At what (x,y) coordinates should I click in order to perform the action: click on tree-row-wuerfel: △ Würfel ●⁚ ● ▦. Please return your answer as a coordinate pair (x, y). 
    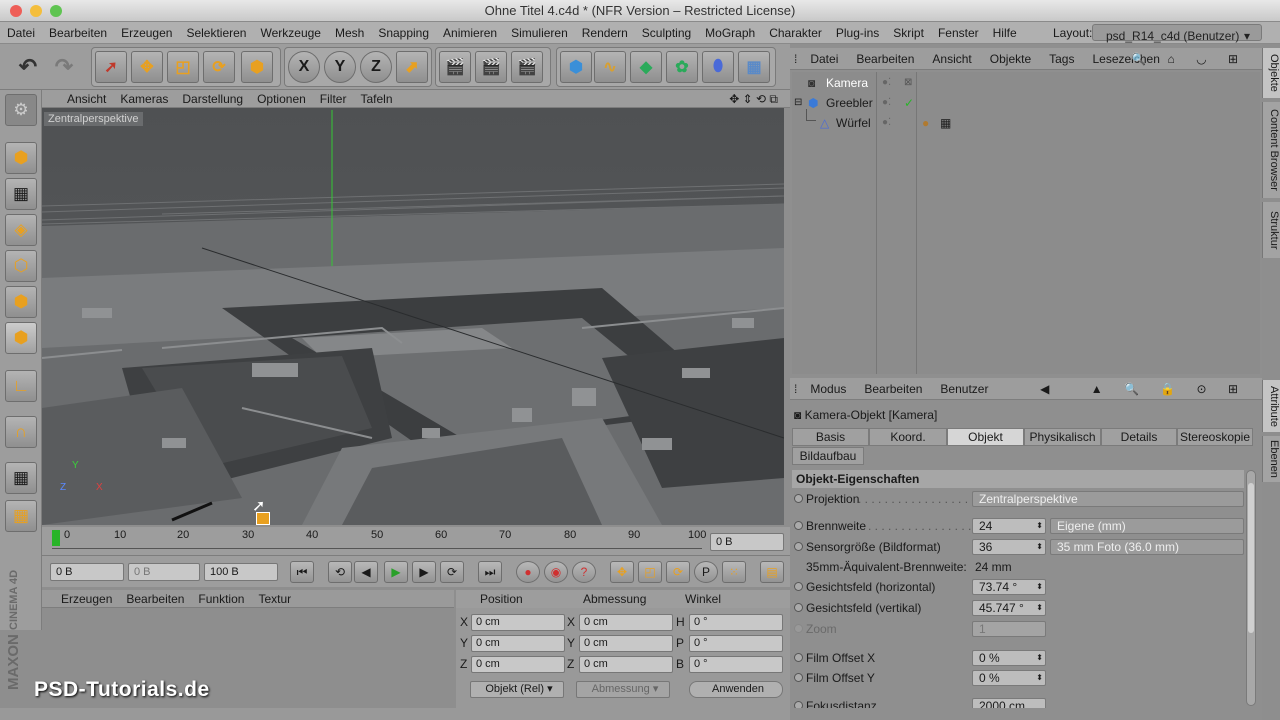
    Looking at the image, I should click on (1026, 121).